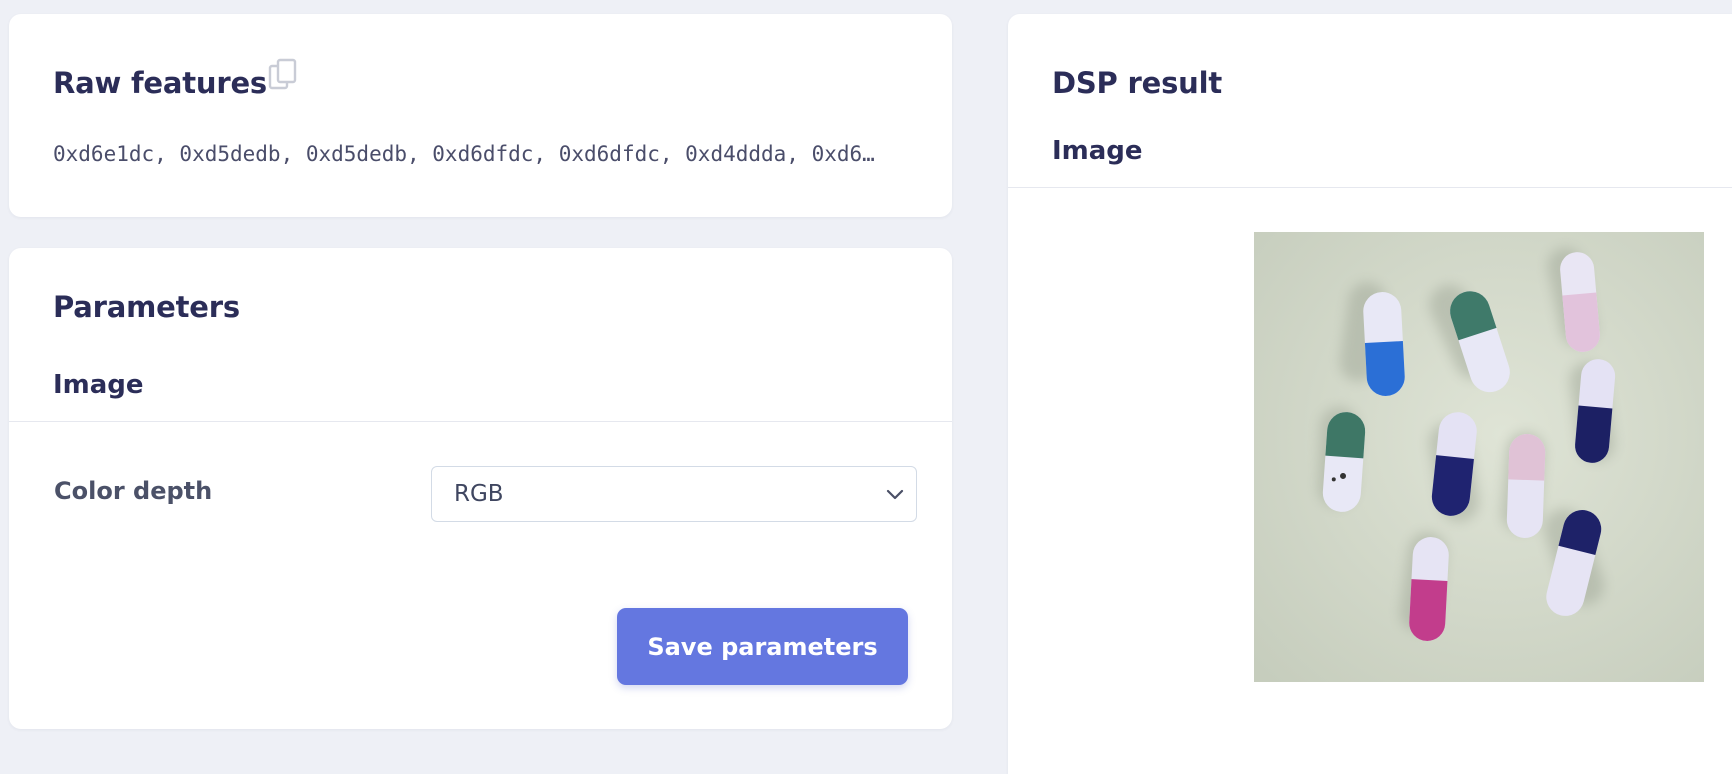 The width and height of the screenshot is (1732, 774). I want to click on raw-features-title: Raw features, so click(160, 83).